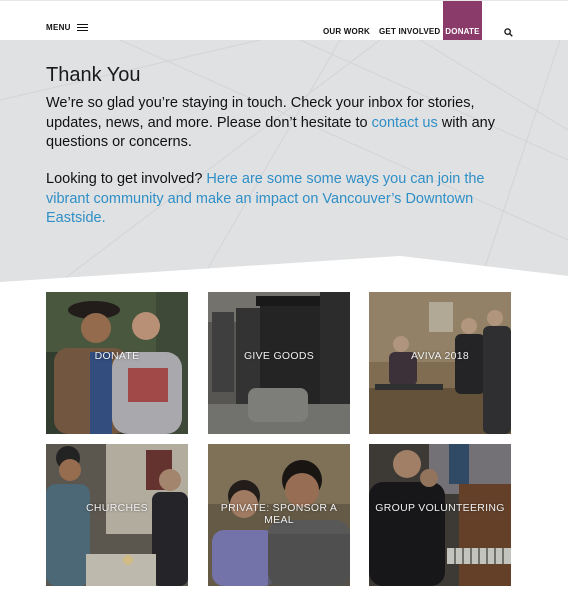 The image size is (568, 600). I want to click on search-icon, so click(508, 32).